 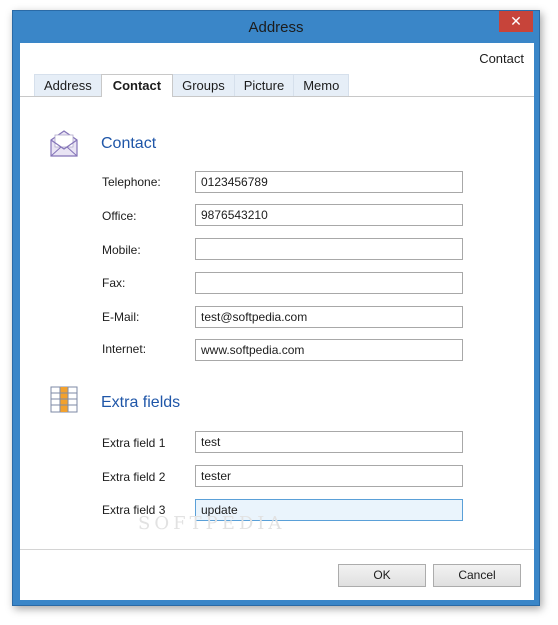 What do you see at coordinates (329, 350) in the screenshot?
I see `internet-field` at bounding box center [329, 350].